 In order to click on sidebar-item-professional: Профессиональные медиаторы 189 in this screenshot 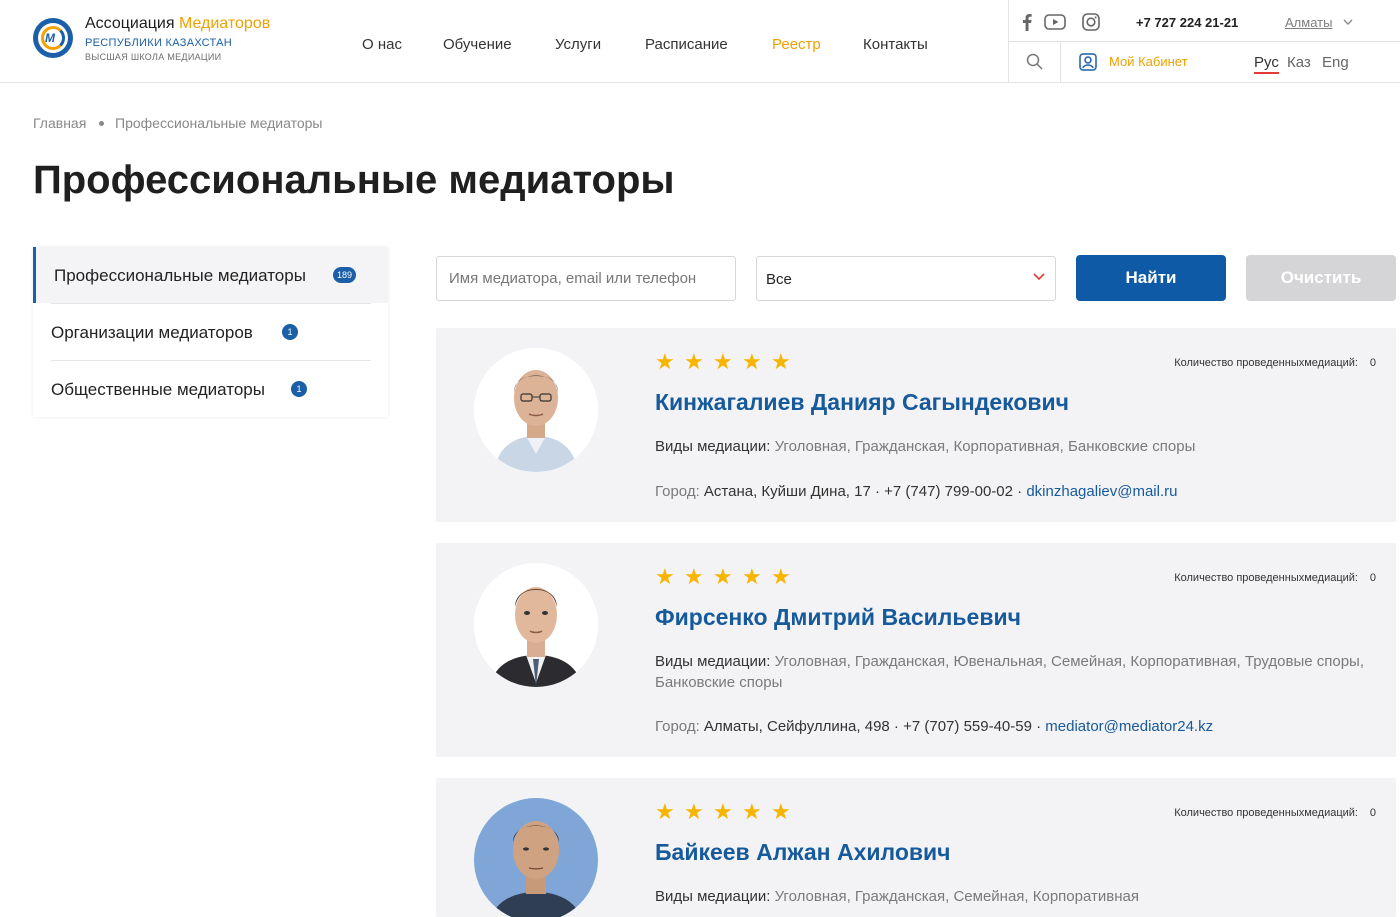, I will do `click(210, 275)`.